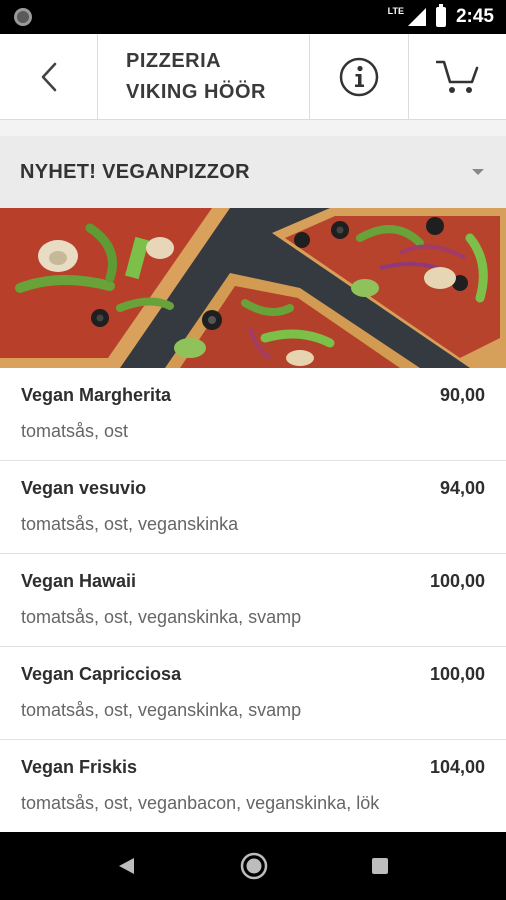  I want to click on chevron-left-icon, so click(48, 76).